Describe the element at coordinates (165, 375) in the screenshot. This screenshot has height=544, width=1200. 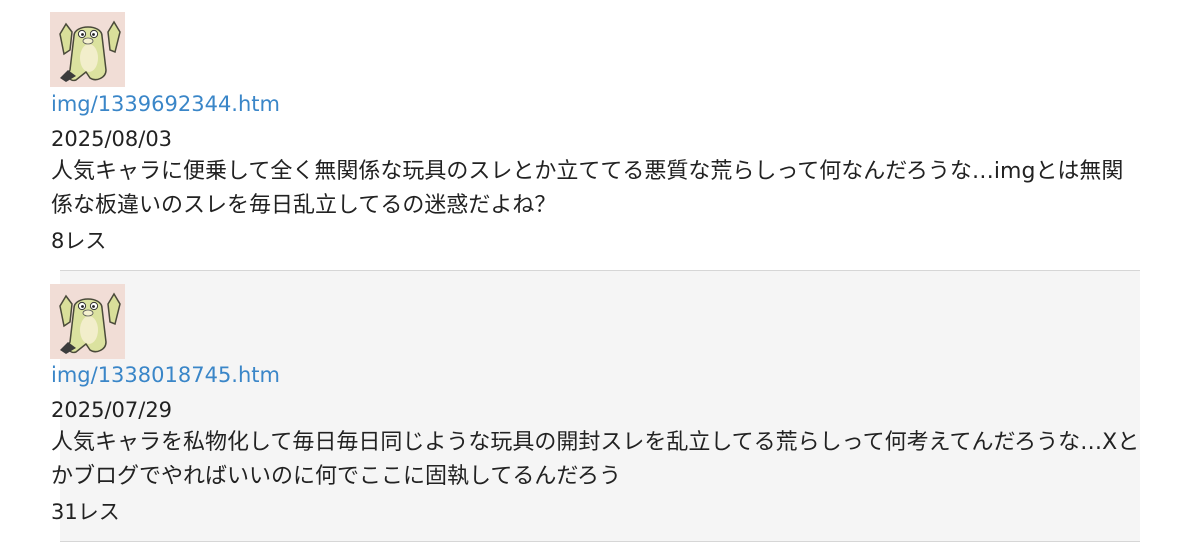
I see `thread-link: img/1338018745.htm` at that location.